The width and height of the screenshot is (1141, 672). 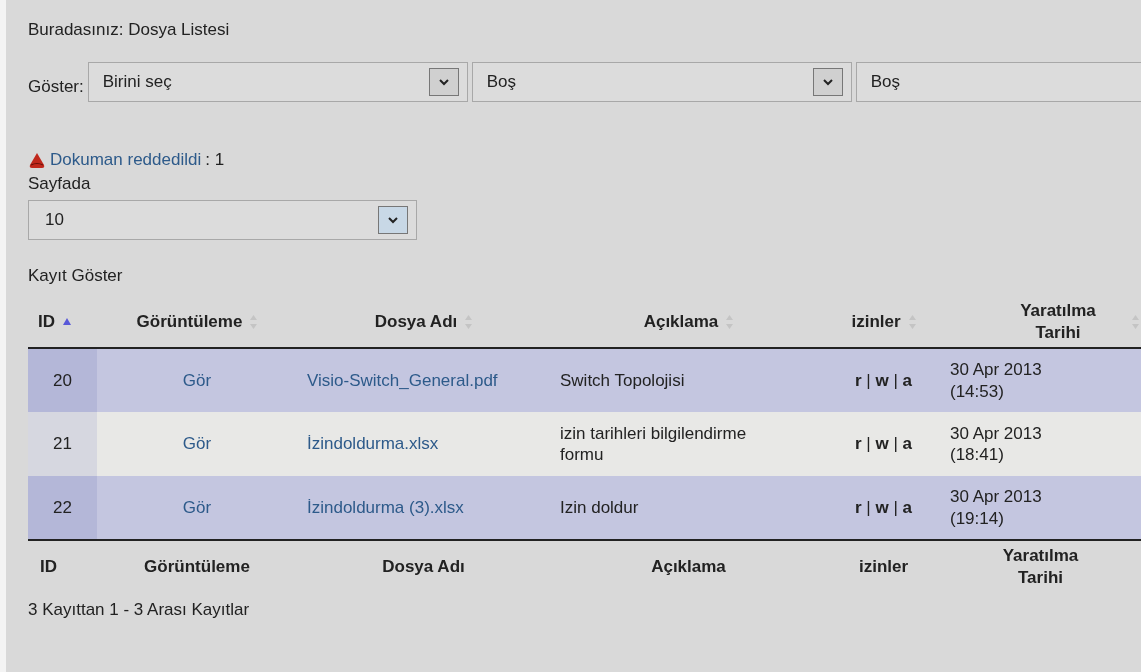 I want to click on column-footer: Açıklama, so click(x=688, y=566).